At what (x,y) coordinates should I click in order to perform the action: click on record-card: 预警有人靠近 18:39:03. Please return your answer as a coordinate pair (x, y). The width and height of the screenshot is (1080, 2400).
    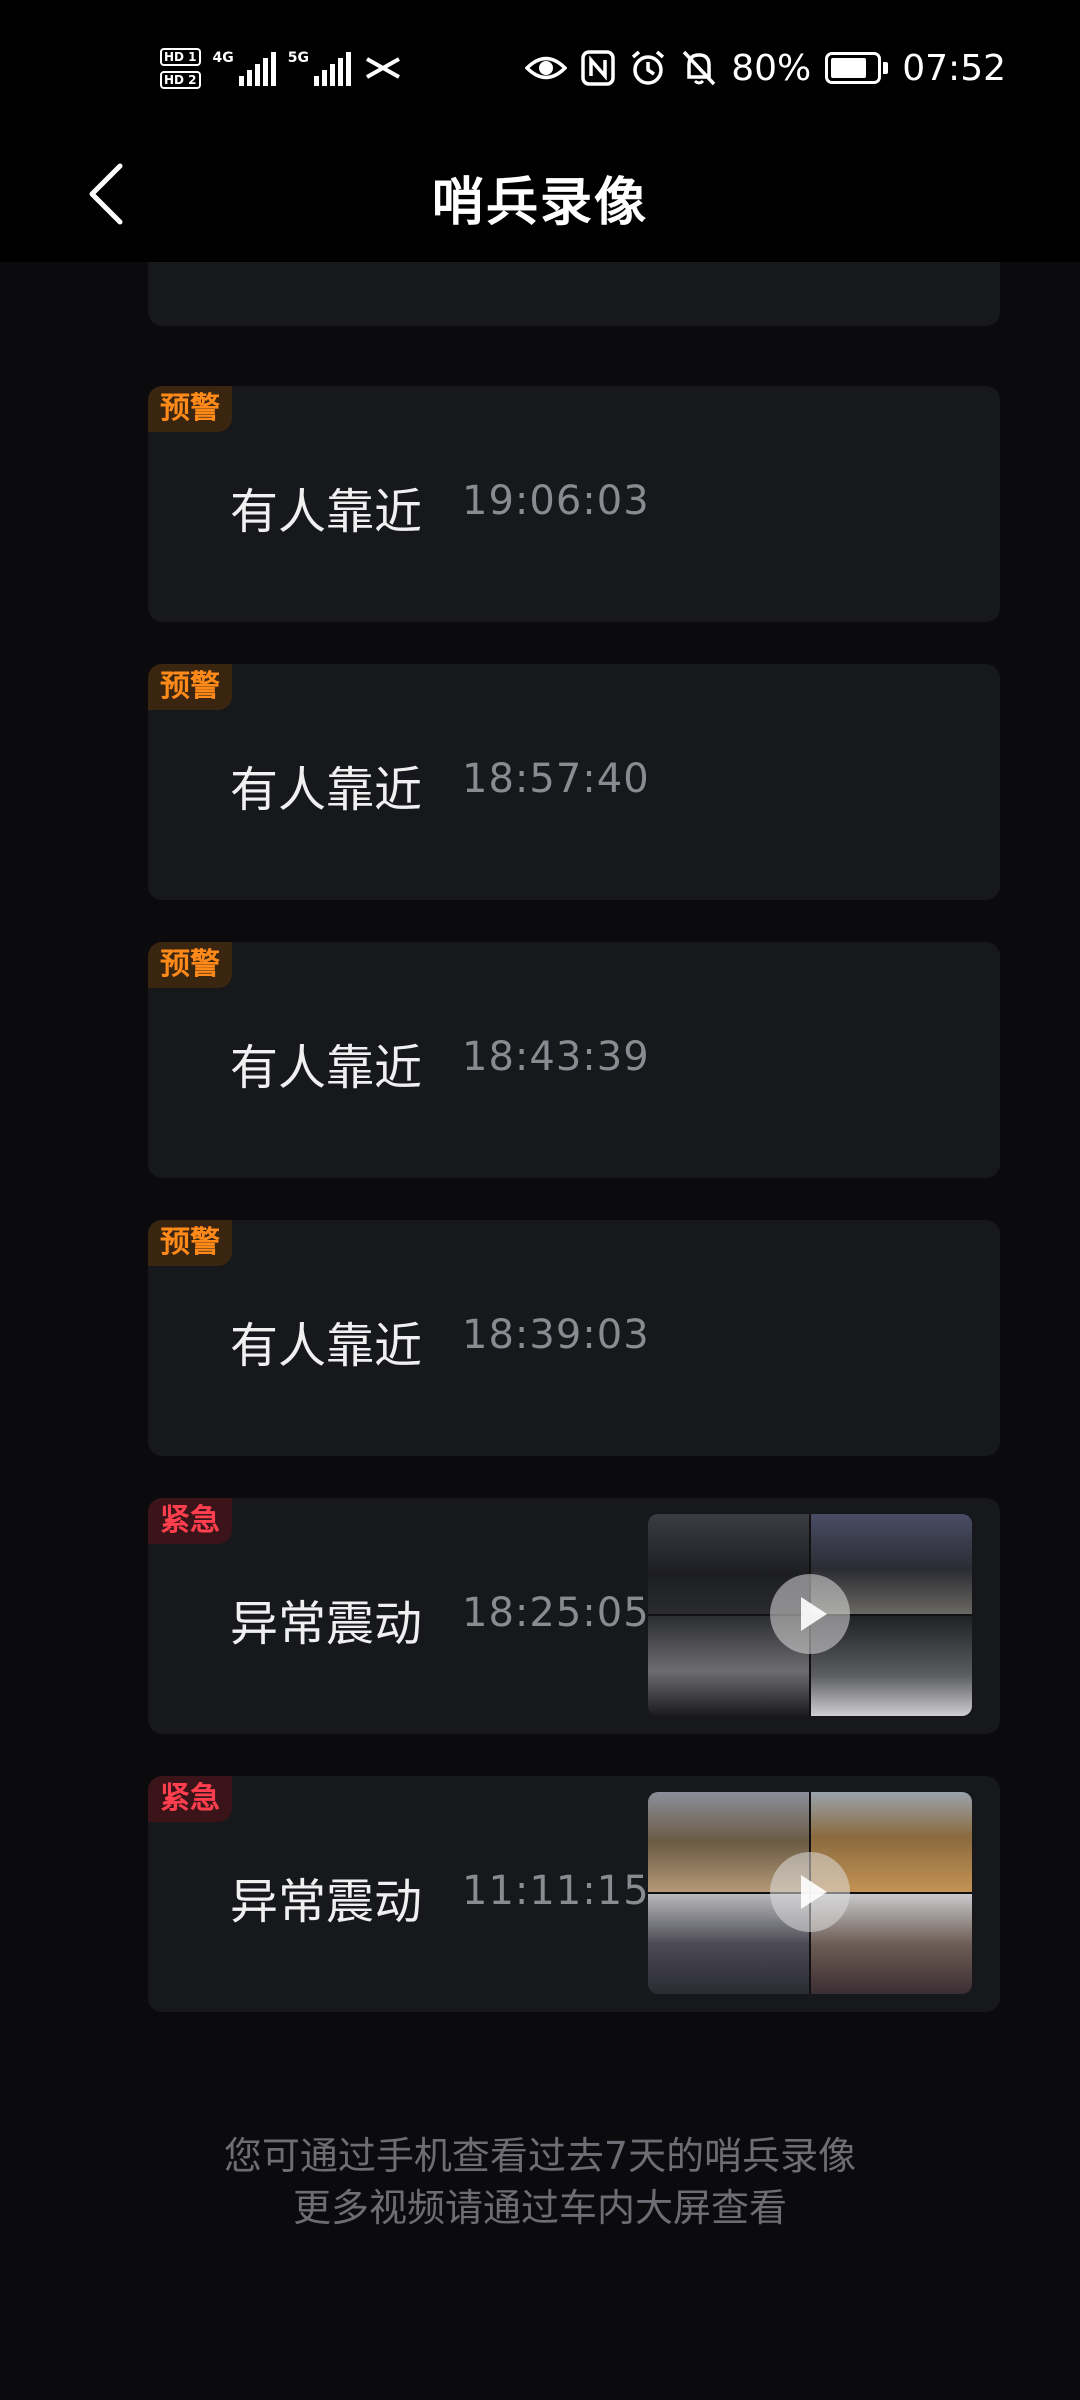
    Looking at the image, I should click on (574, 1338).